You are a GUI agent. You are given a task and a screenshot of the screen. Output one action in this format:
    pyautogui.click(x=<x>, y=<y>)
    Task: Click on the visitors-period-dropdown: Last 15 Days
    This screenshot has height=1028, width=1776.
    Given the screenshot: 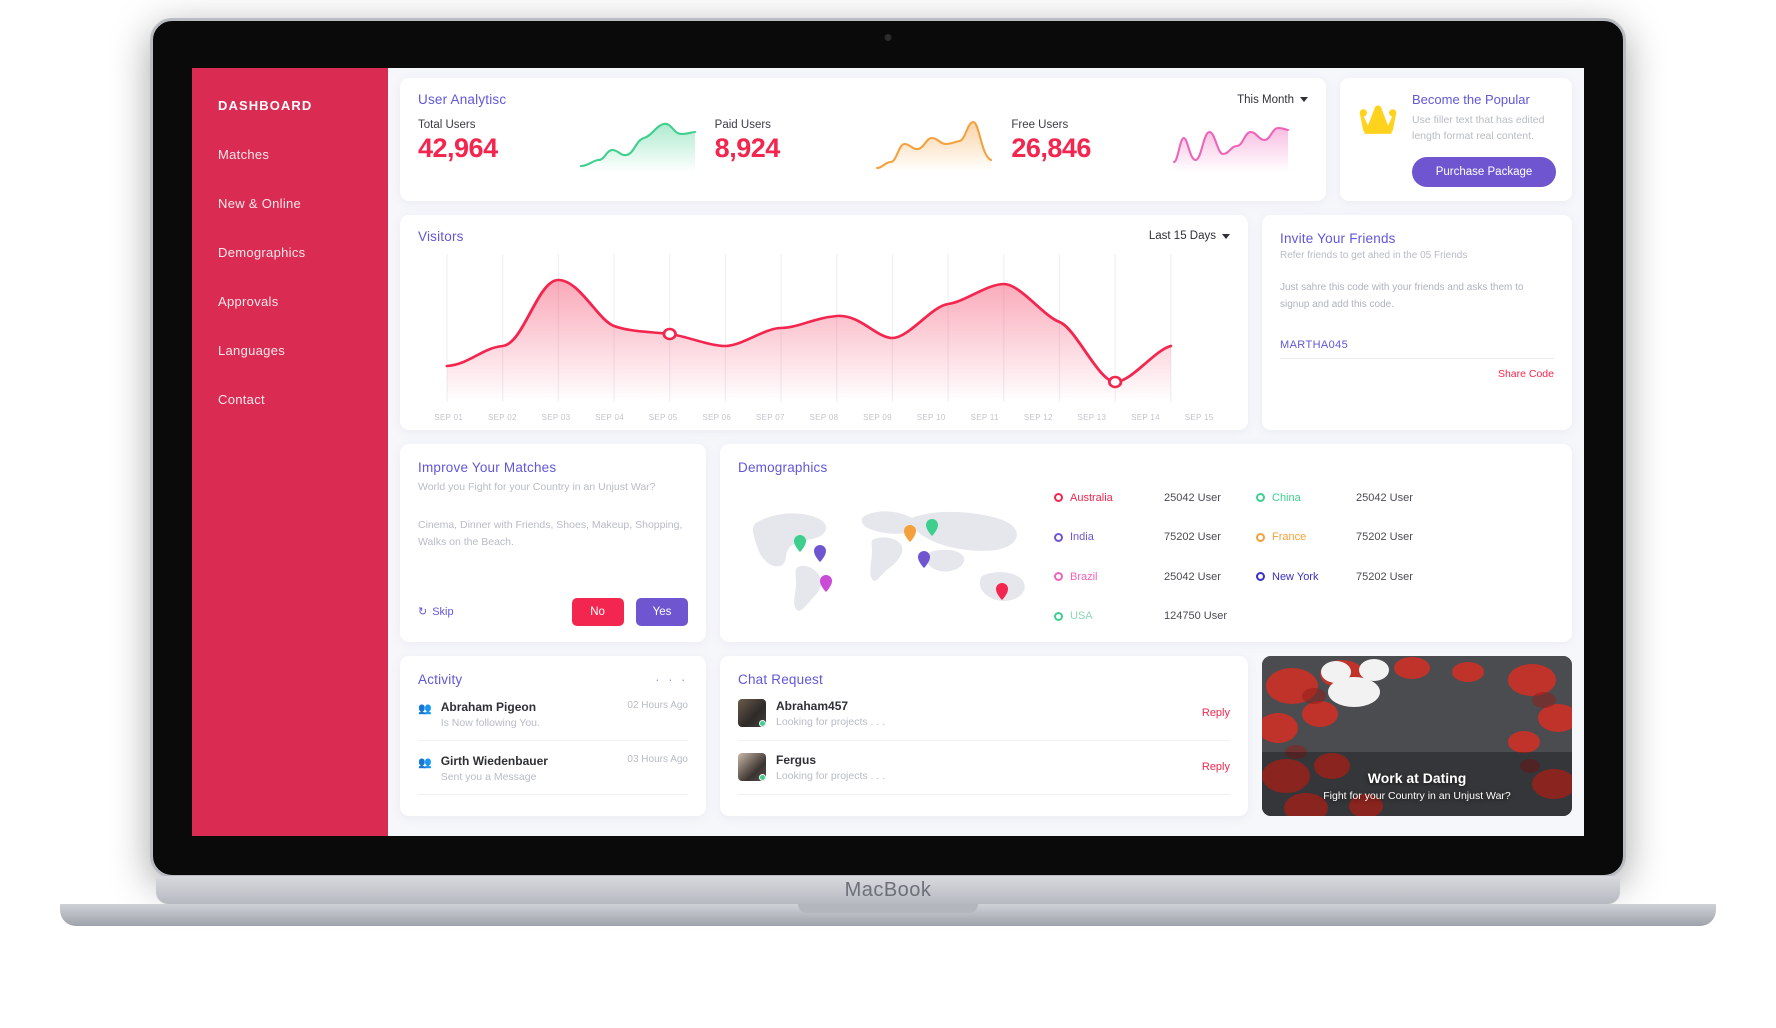 What is the action you would take?
    pyautogui.click(x=1189, y=236)
    